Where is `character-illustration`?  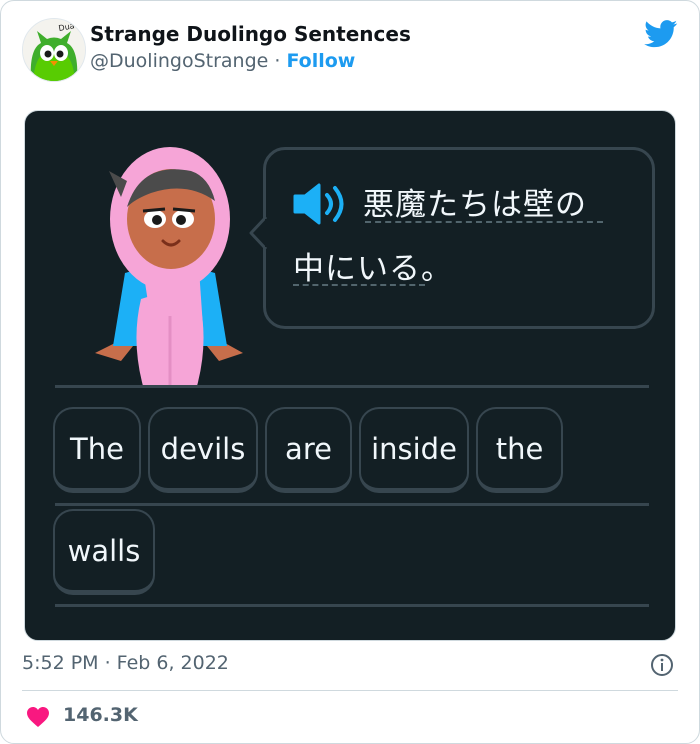
character-illustration is located at coordinates (169, 266).